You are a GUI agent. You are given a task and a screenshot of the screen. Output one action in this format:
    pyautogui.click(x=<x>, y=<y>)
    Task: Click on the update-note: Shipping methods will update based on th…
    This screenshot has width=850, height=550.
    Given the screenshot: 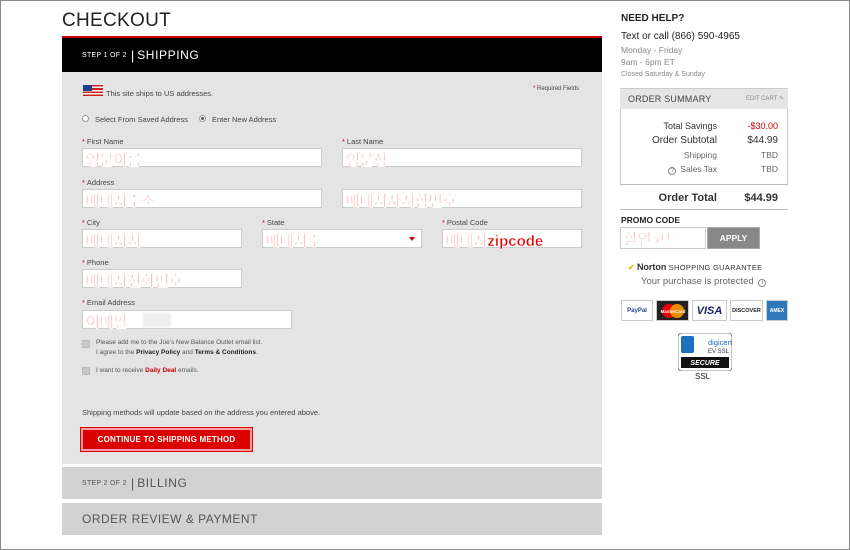 What is the action you would take?
    pyautogui.click(x=201, y=412)
    